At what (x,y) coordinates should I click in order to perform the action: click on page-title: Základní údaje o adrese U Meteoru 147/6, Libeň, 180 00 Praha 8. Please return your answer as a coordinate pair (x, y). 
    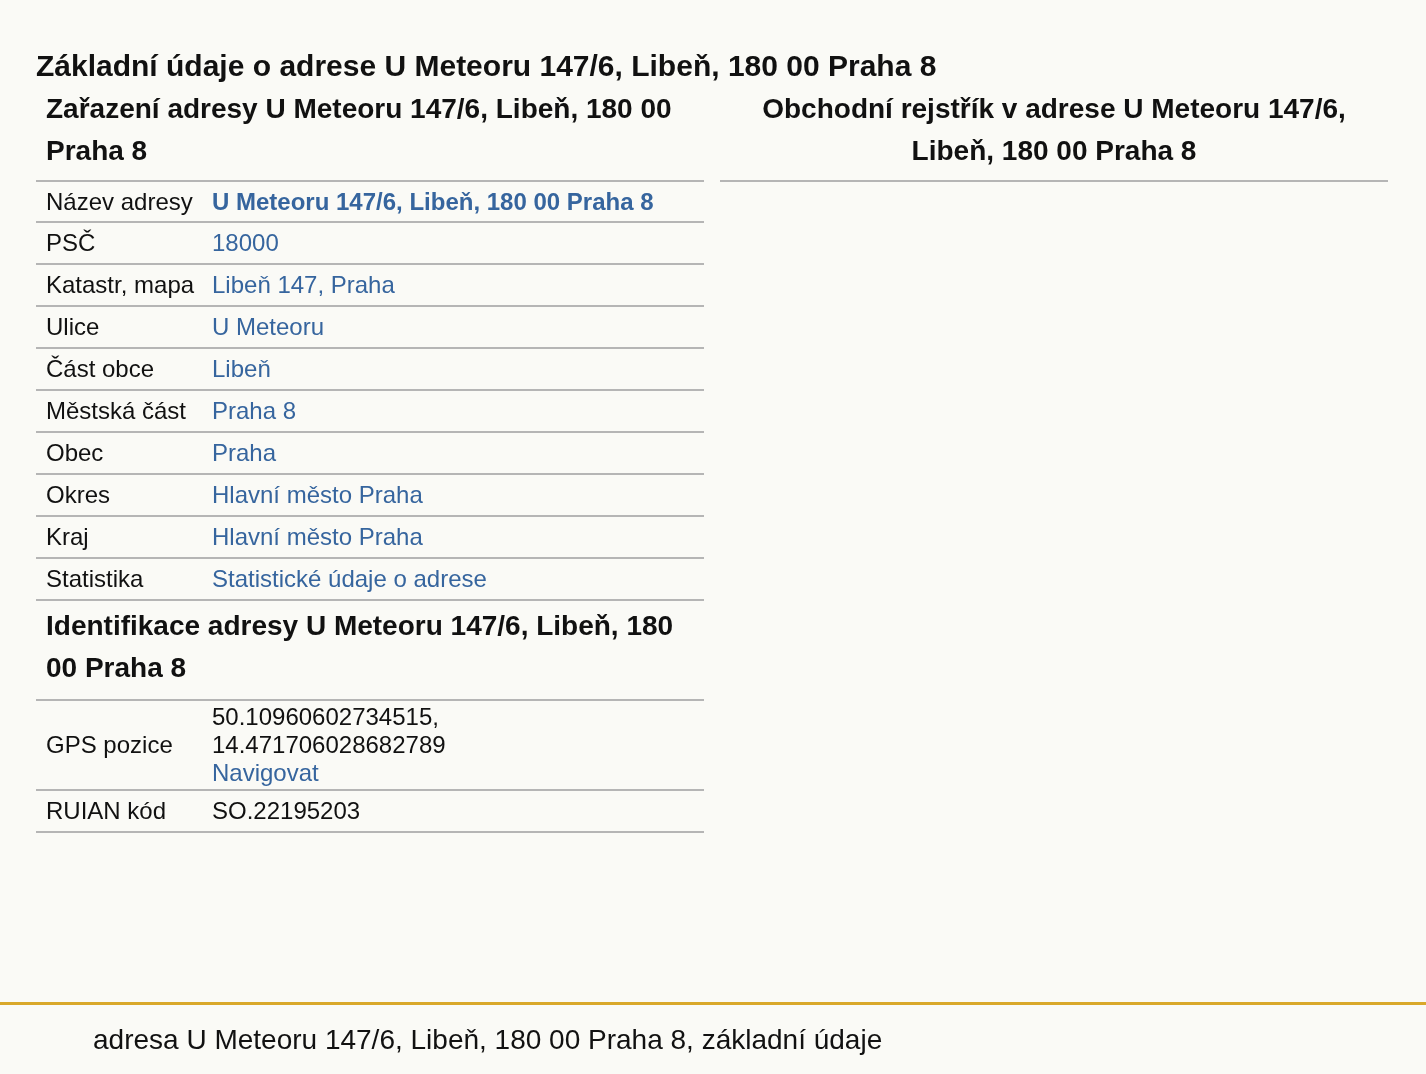
    Looking at the image, I should click on (487, 66).